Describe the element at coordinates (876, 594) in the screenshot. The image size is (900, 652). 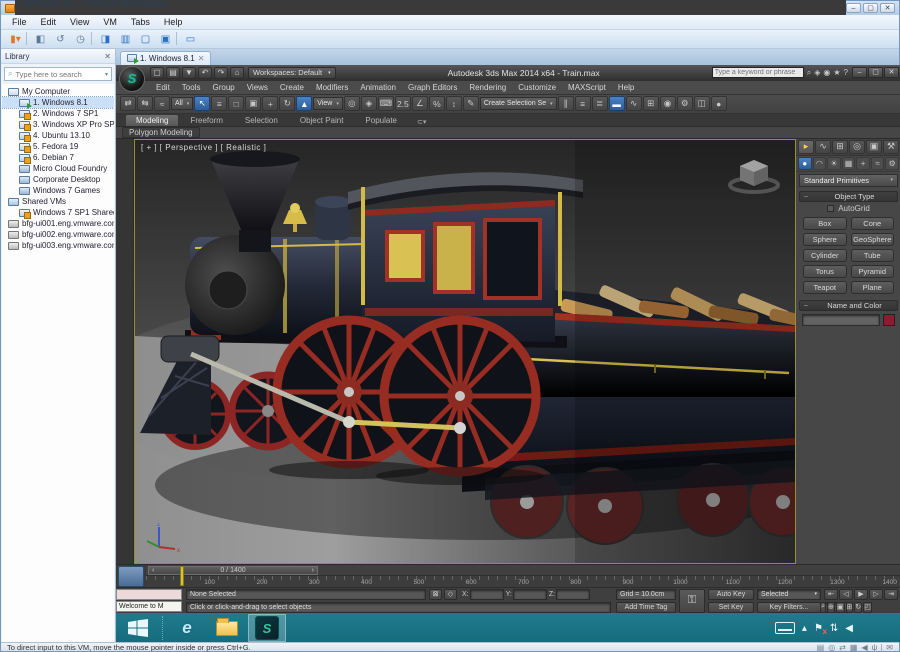
I see `next-frame-button: ▷` at that location.